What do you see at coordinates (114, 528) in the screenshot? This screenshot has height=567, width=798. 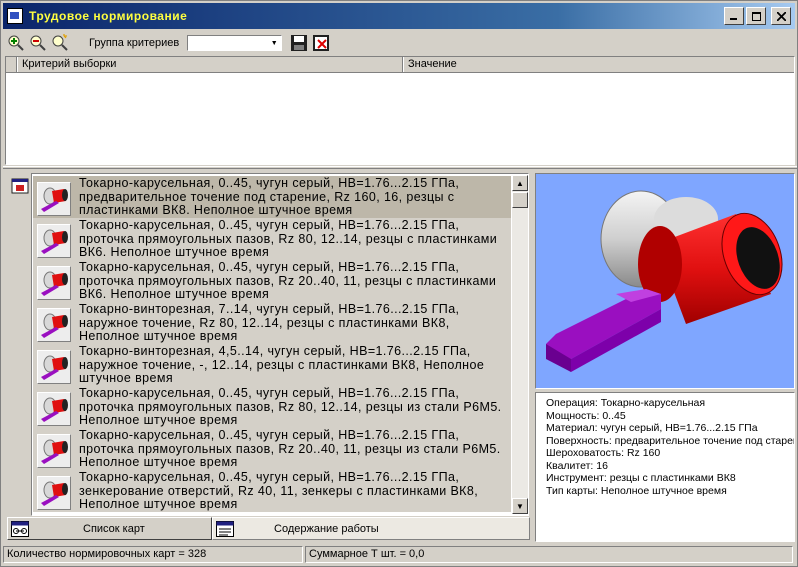 I see `tab-cards-list-label: Список карт` at bounding box center [114, 528].